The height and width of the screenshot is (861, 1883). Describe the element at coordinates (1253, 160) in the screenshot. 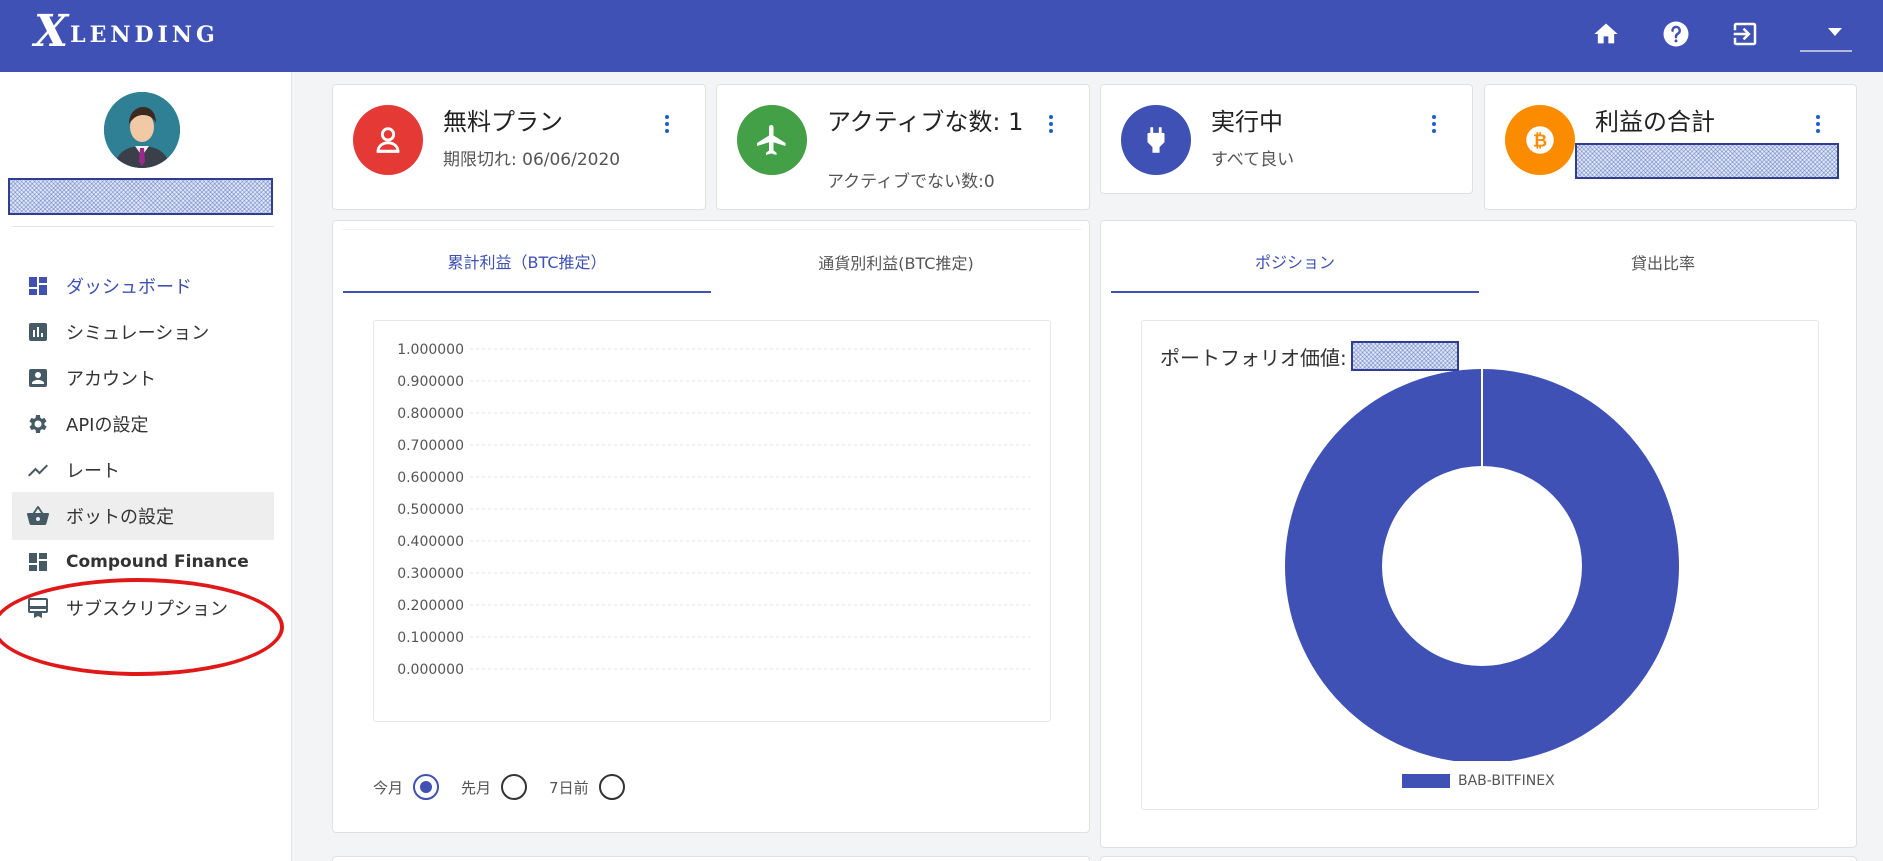

I see `card-subtitle: すべて良い` at that location.